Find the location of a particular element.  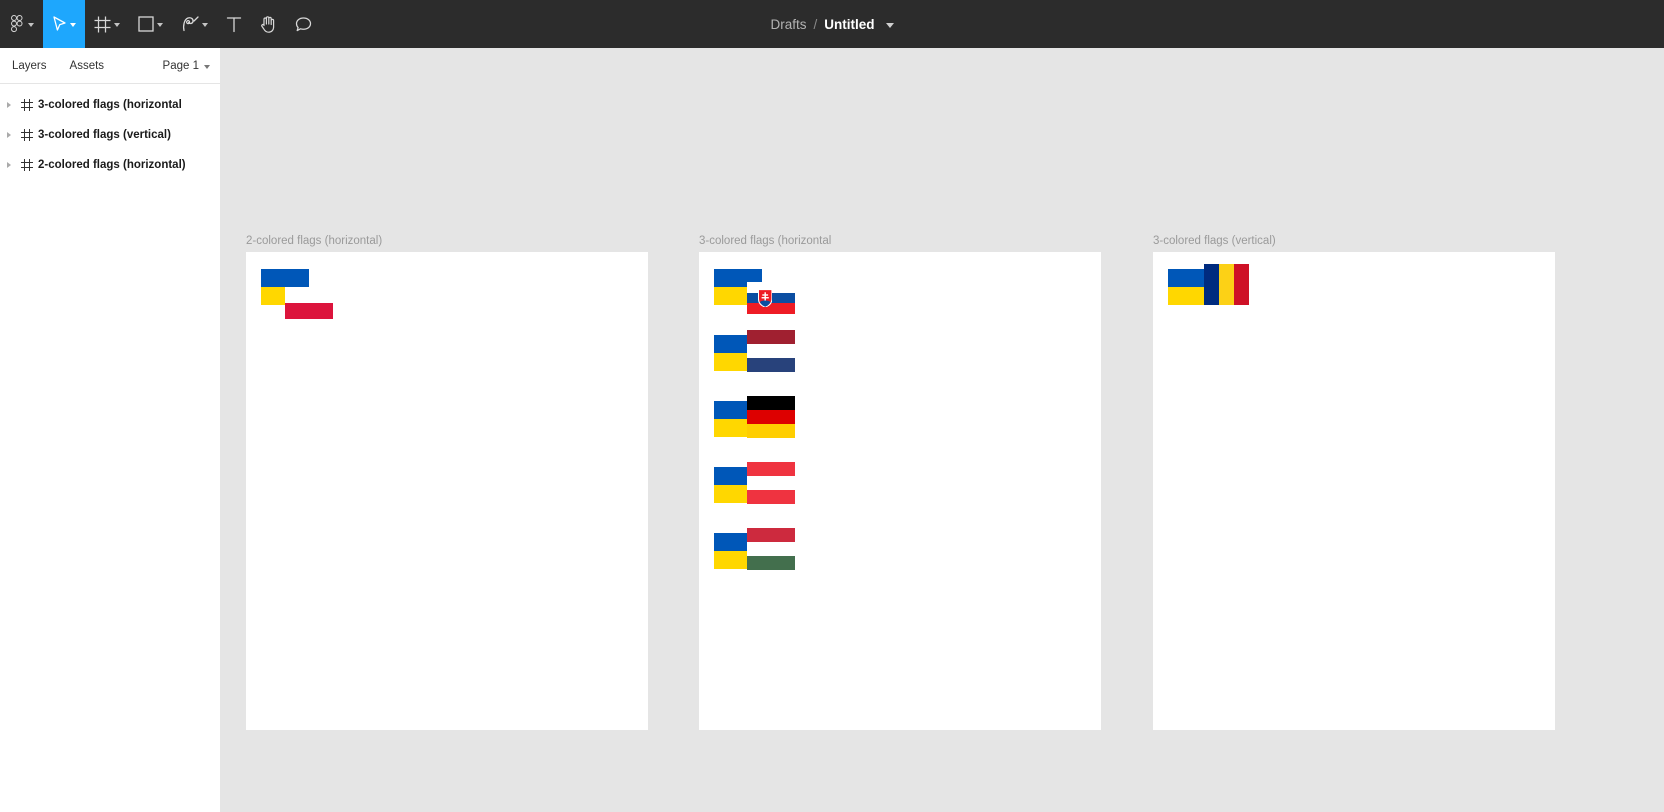

slovakia-flag is located at coordinates (771, 298).